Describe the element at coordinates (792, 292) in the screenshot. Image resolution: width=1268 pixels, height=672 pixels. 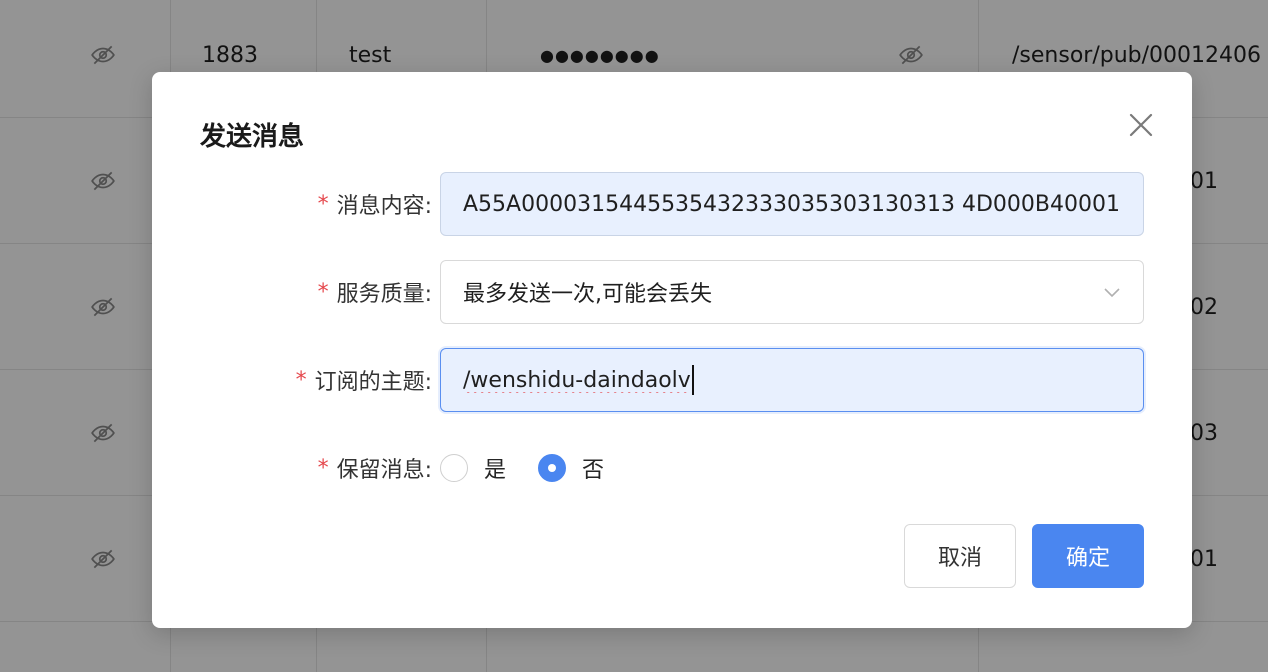
I see `qos-select: 最多发送一次,可能会丢失` at that location.